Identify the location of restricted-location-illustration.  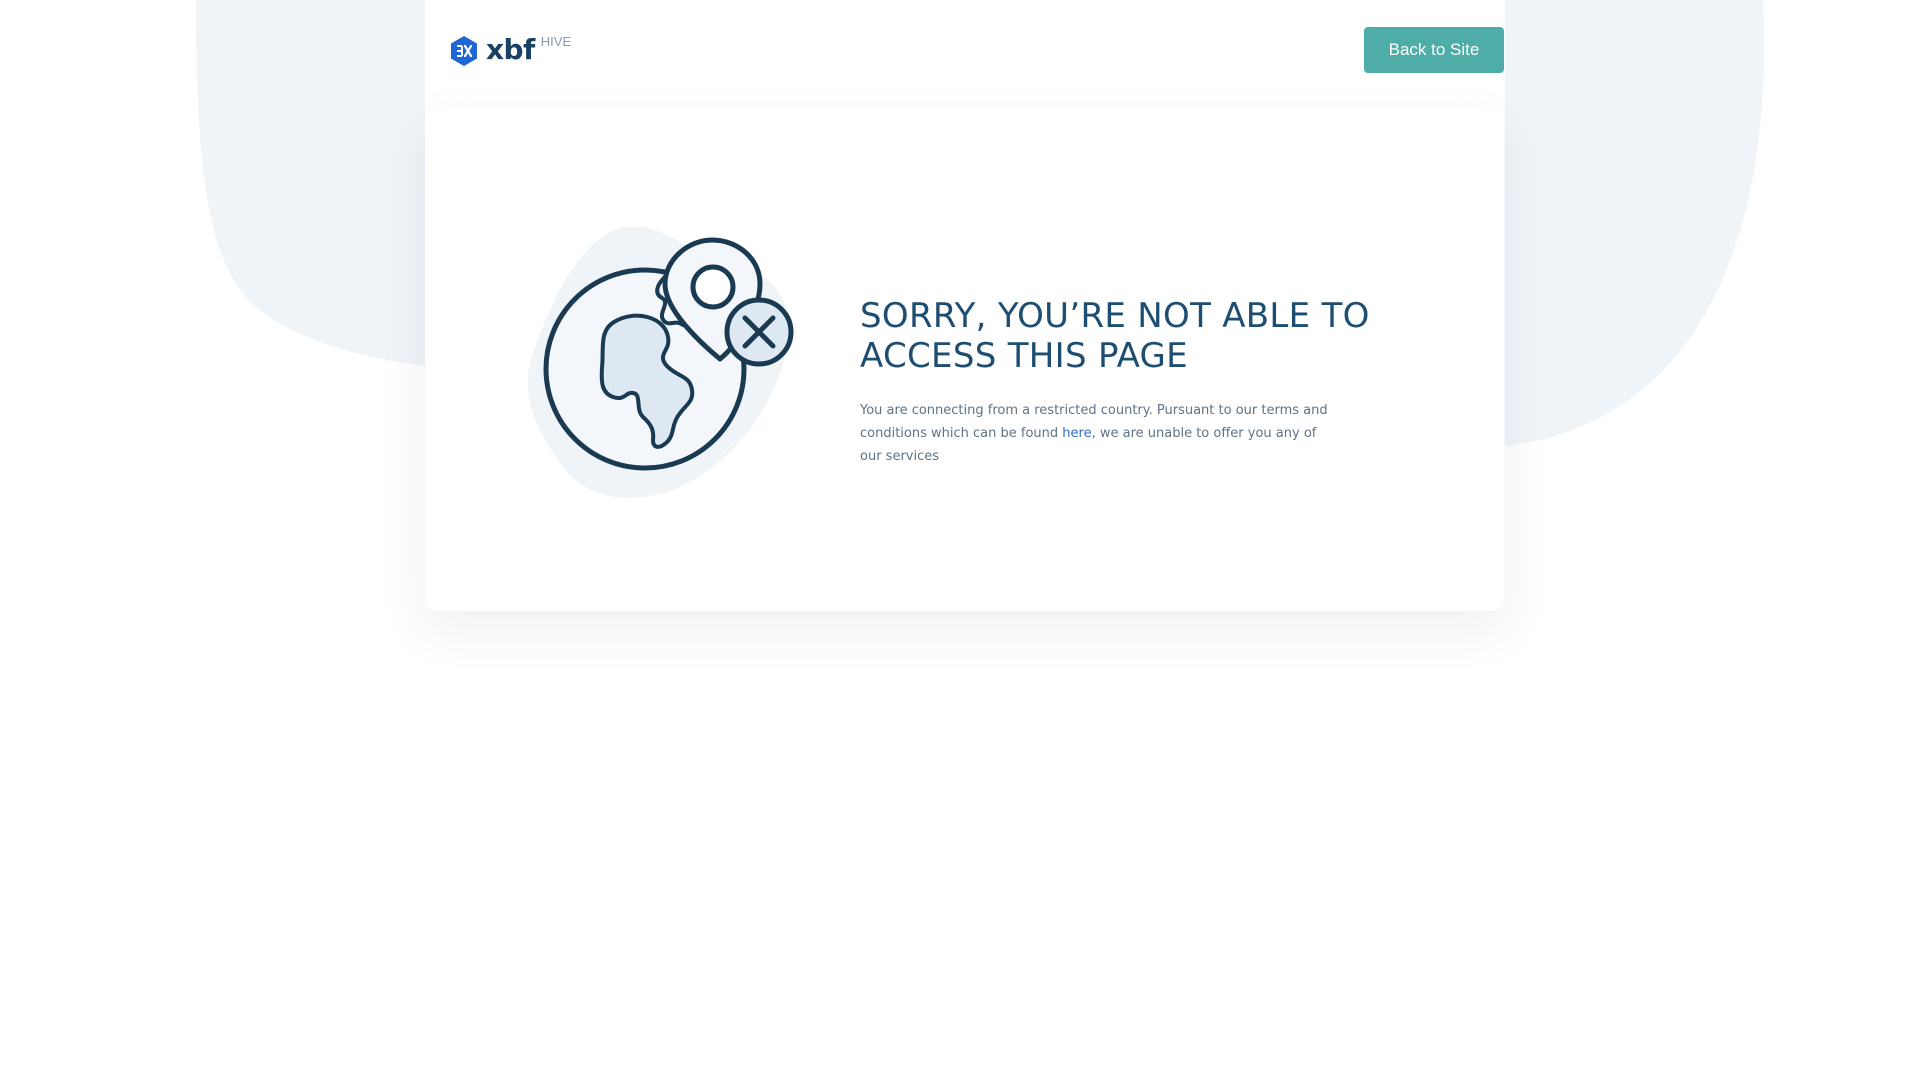
(660, 362).